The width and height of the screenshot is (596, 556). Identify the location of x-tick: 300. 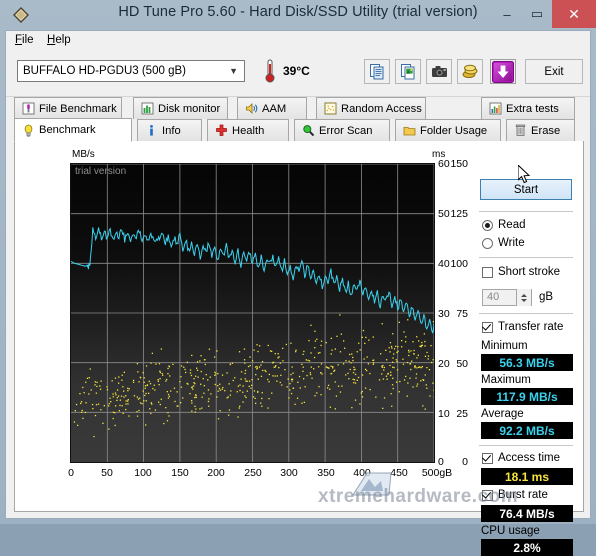
(289, 473).